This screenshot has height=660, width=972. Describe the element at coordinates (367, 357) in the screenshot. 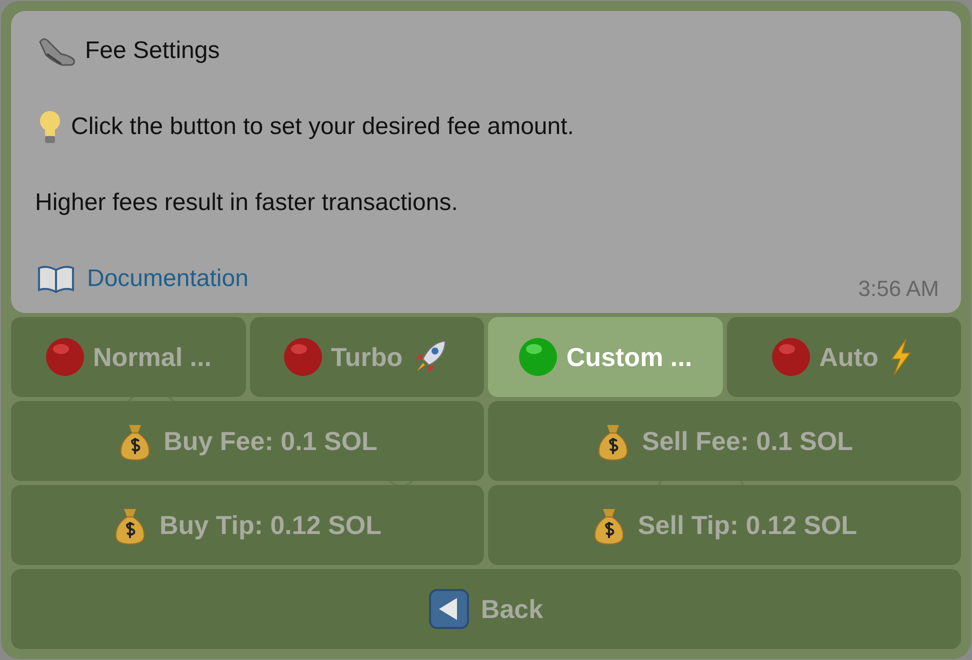

I see `fee-mode-button: Turbo` at that location.